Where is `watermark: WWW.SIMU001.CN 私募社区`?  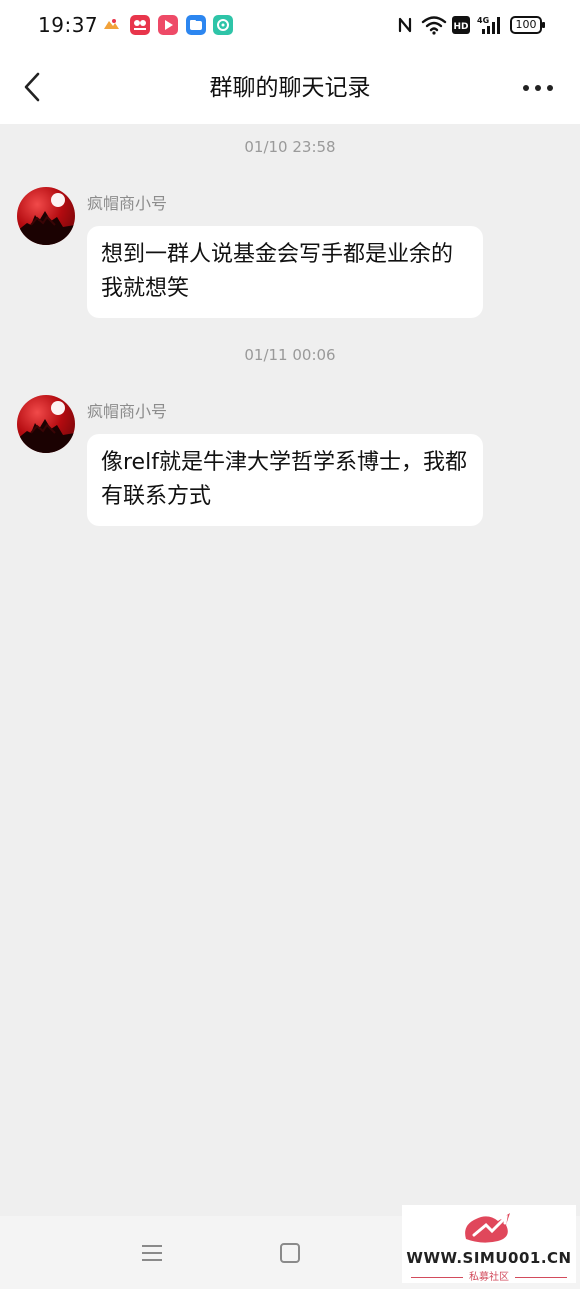
watermark: WWW.SIMU001.CN 私募社区 is located at coordinates (489, 1244).